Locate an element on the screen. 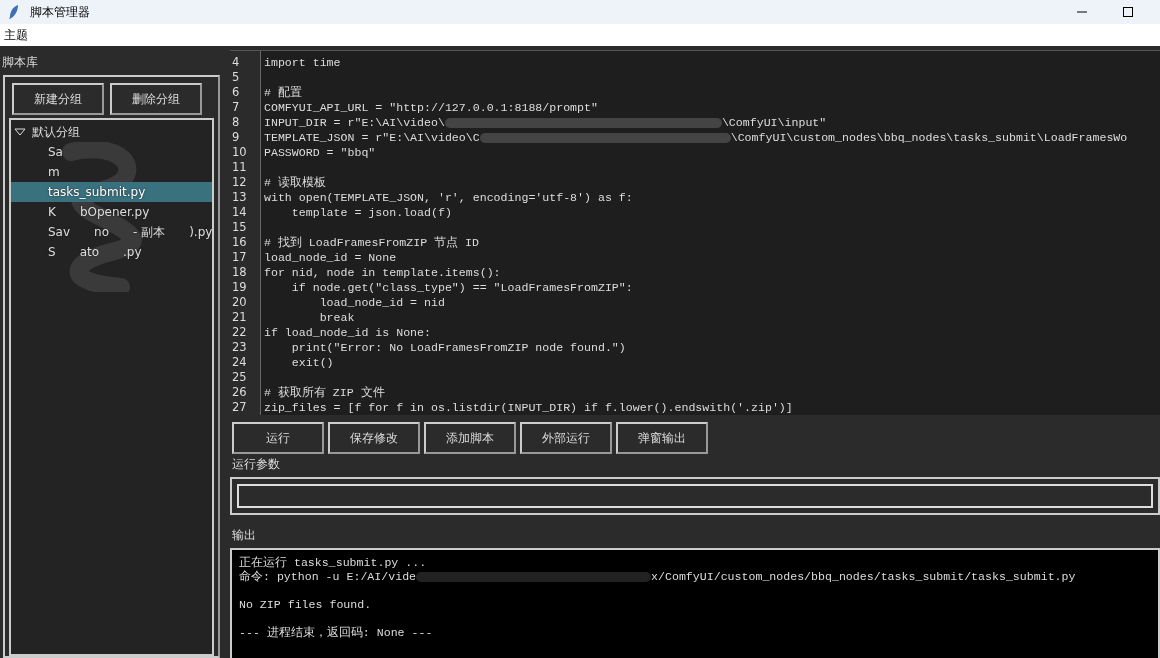 Image resolution: width=1160 pixels, height=658 pixels. action-button: 保存修改 is located at coordinates (374, 438).